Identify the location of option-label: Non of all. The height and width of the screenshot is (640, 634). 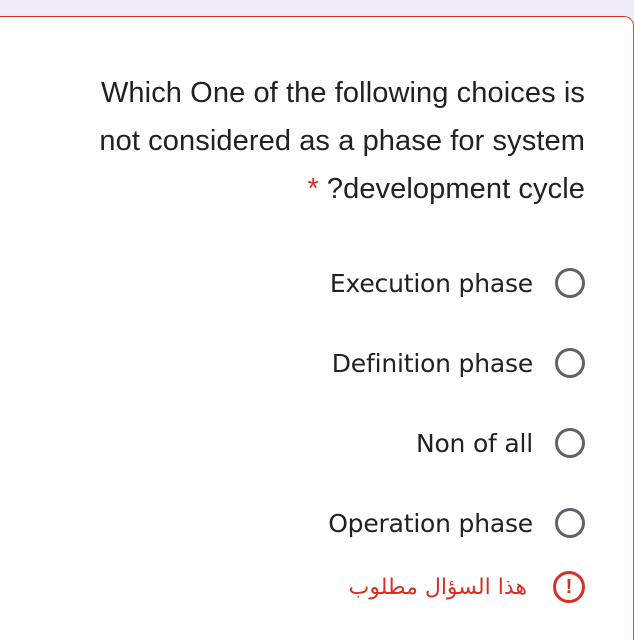
(474, 443).